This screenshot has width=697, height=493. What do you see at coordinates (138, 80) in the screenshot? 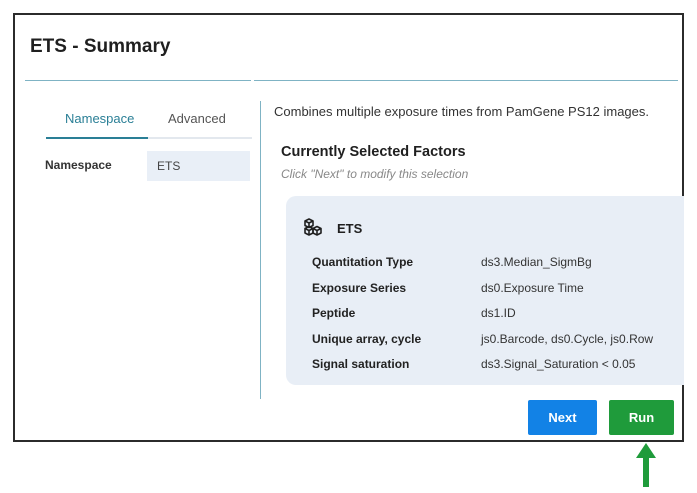
I see `header-divider-left` at bounding box center [138, 80].